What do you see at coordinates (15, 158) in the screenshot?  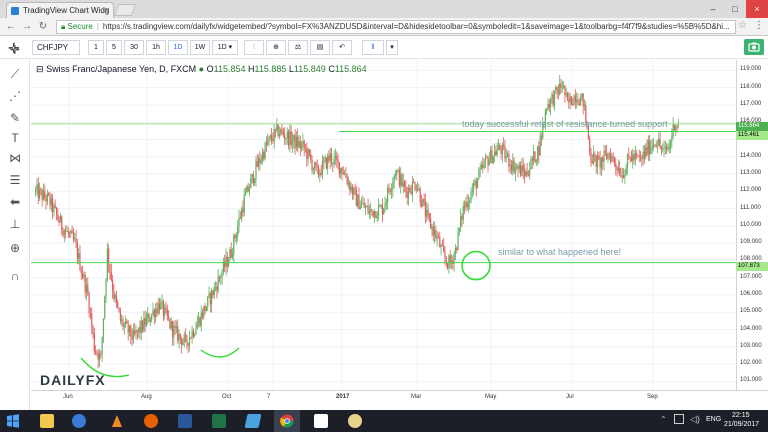 I see `pattern-tool-icon: ⋈` at bounding box center [15, 158].